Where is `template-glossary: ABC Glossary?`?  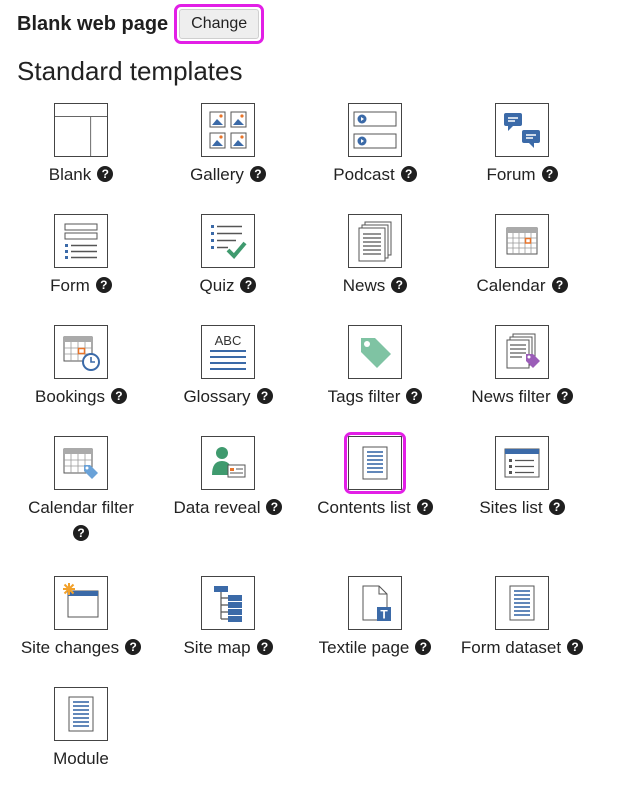
template-glossary: ABC Glossary? is located at coordinates (228, 366).